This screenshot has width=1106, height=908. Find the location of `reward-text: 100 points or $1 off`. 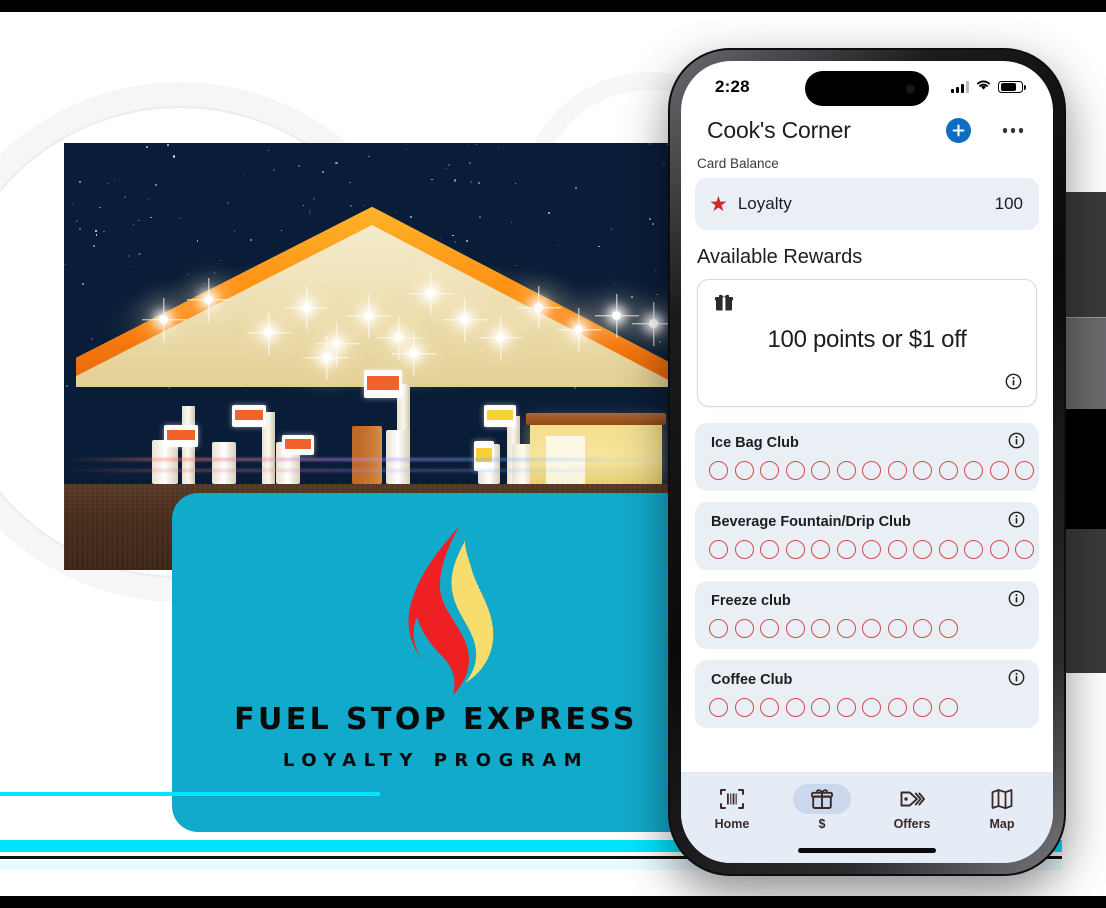

reward-text: 100 points or $1 off is located at coordinates (867, 339).